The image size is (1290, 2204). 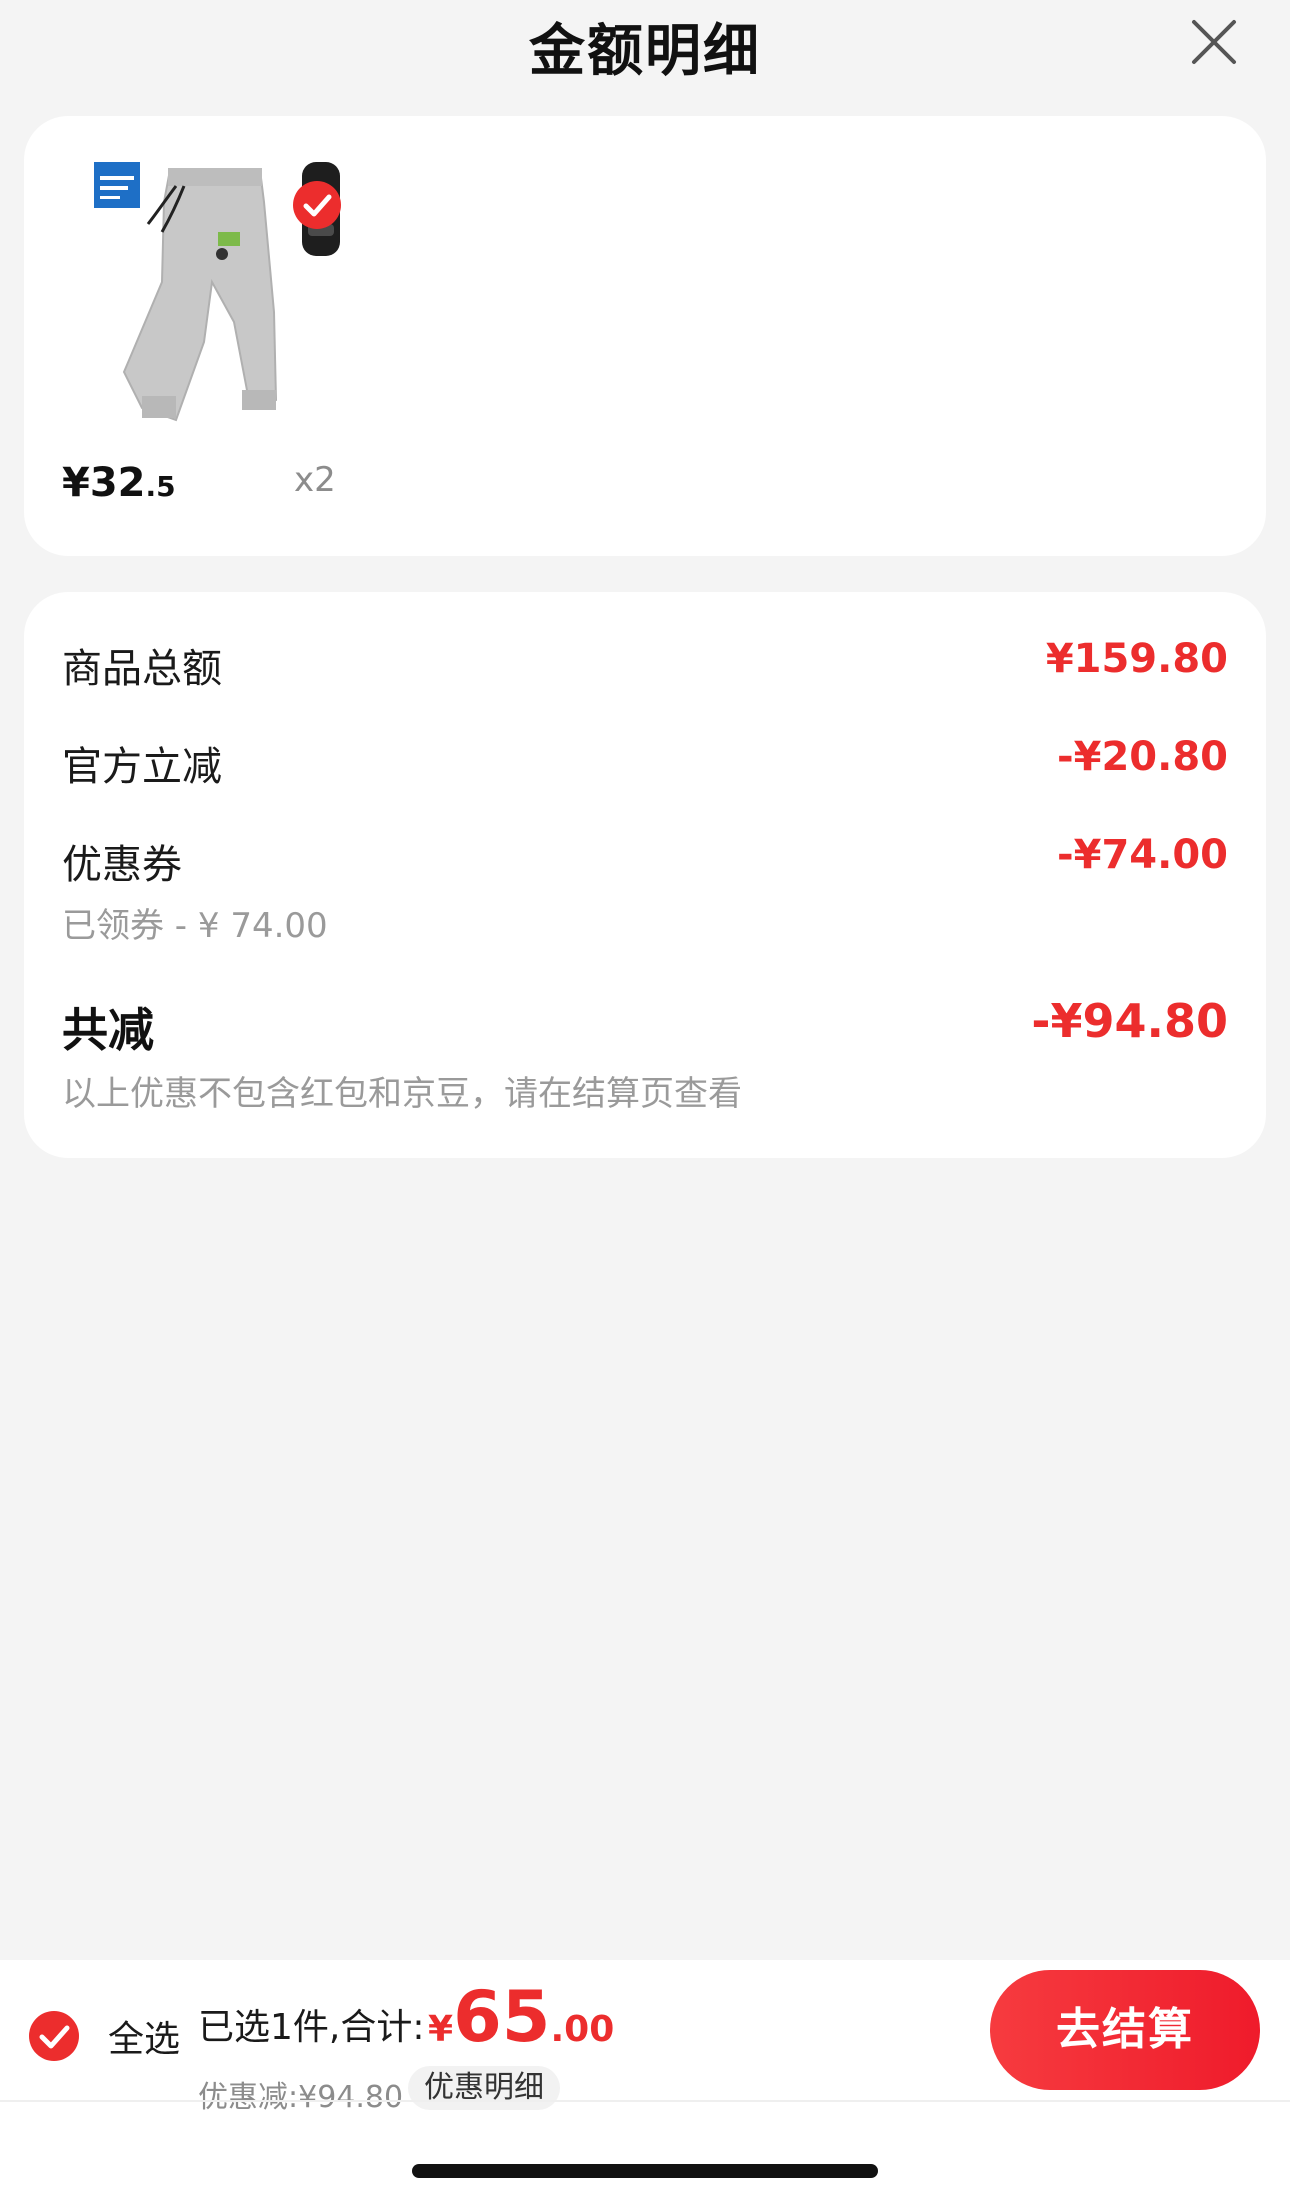 I want to click on official-discount-value: -¥20.80, so click(x=1142, y=757).